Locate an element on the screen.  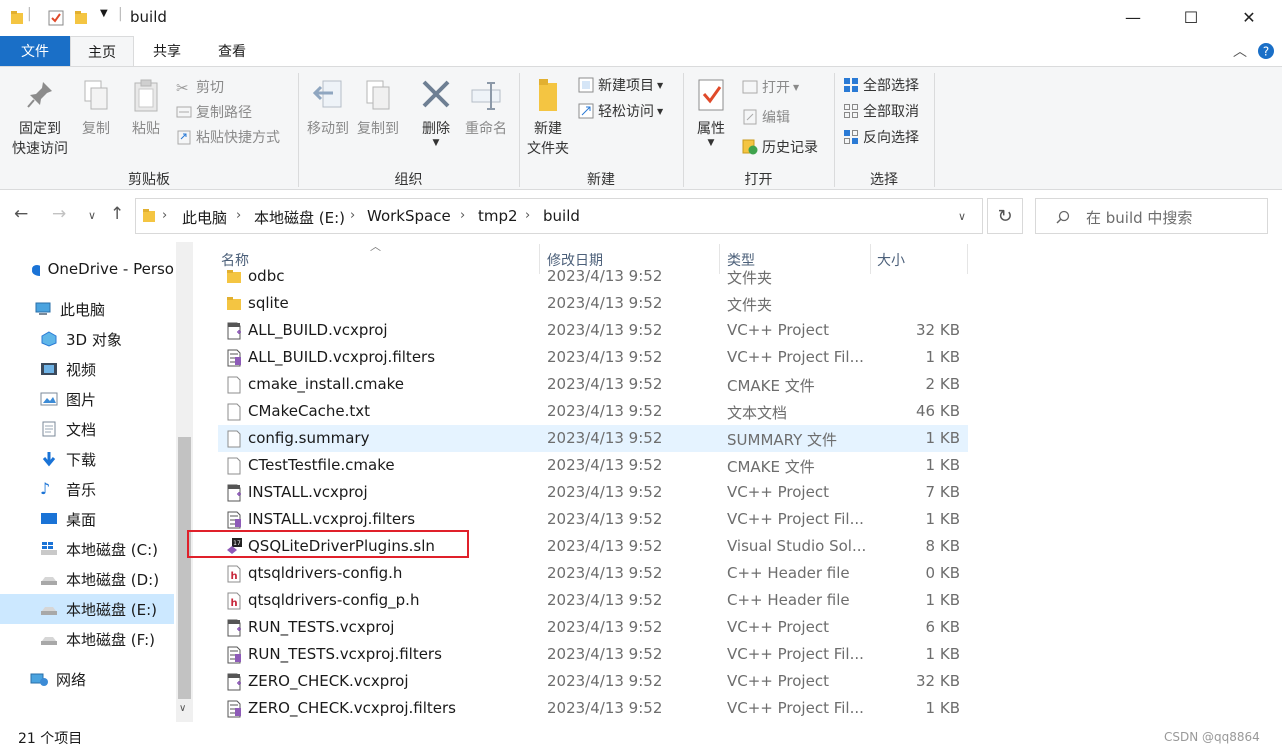
open-button: 打开 ▼ is located at coordinates (770, 87).